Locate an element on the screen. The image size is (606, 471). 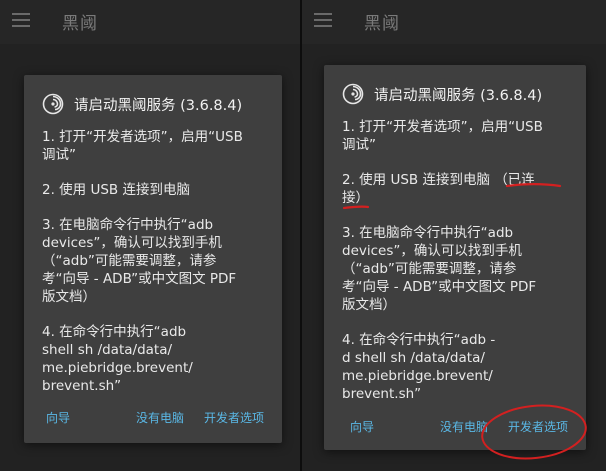
step-2: 2. 使用 USB 连接到电脑 is located at coordinates (116, 190).